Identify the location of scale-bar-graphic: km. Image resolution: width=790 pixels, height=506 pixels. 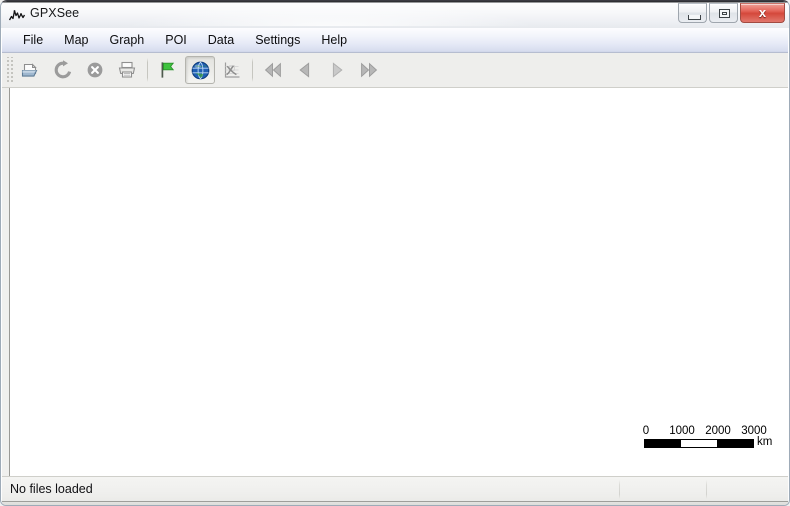
(708, 442).